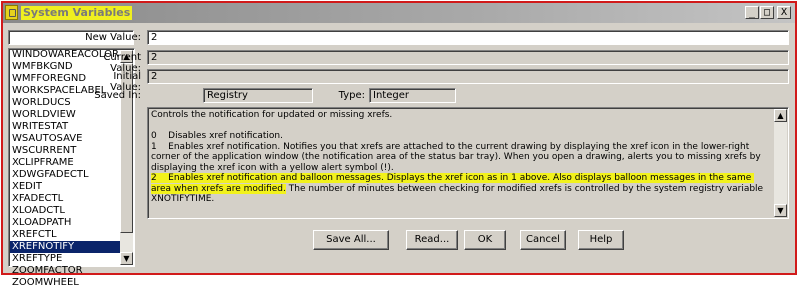 This screenshot has width=800, height=289. Describe the element at coordinates (11, 12) in the screenshot. I see `app-icon` at that location.